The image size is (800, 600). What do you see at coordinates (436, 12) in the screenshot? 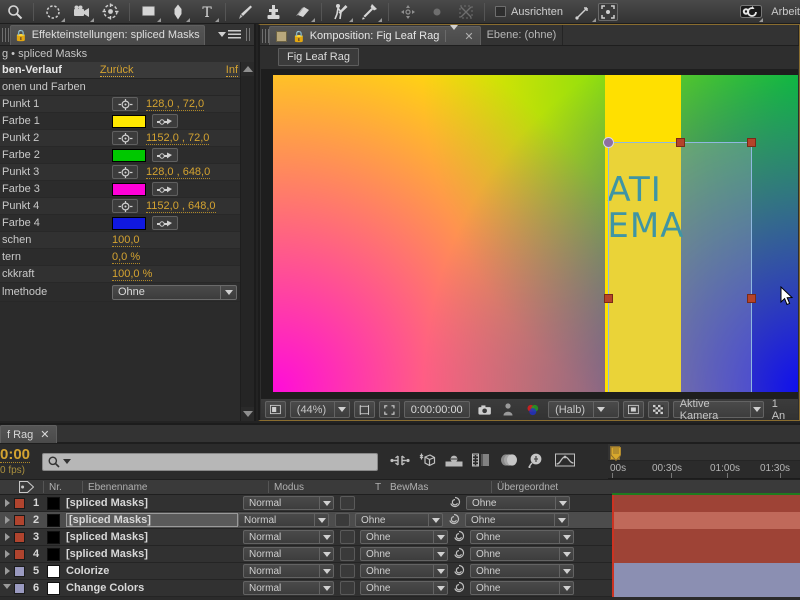
I see `mask-feather-tool` at bounding box center [436, 12].